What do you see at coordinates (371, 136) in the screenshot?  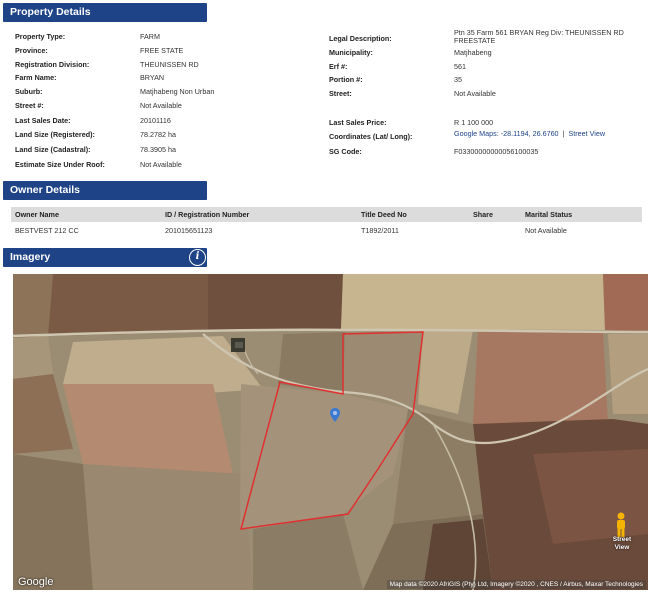 I see `label-coordinates: Coordinates (Lat/ Long):` at bounding box center [371, 136].